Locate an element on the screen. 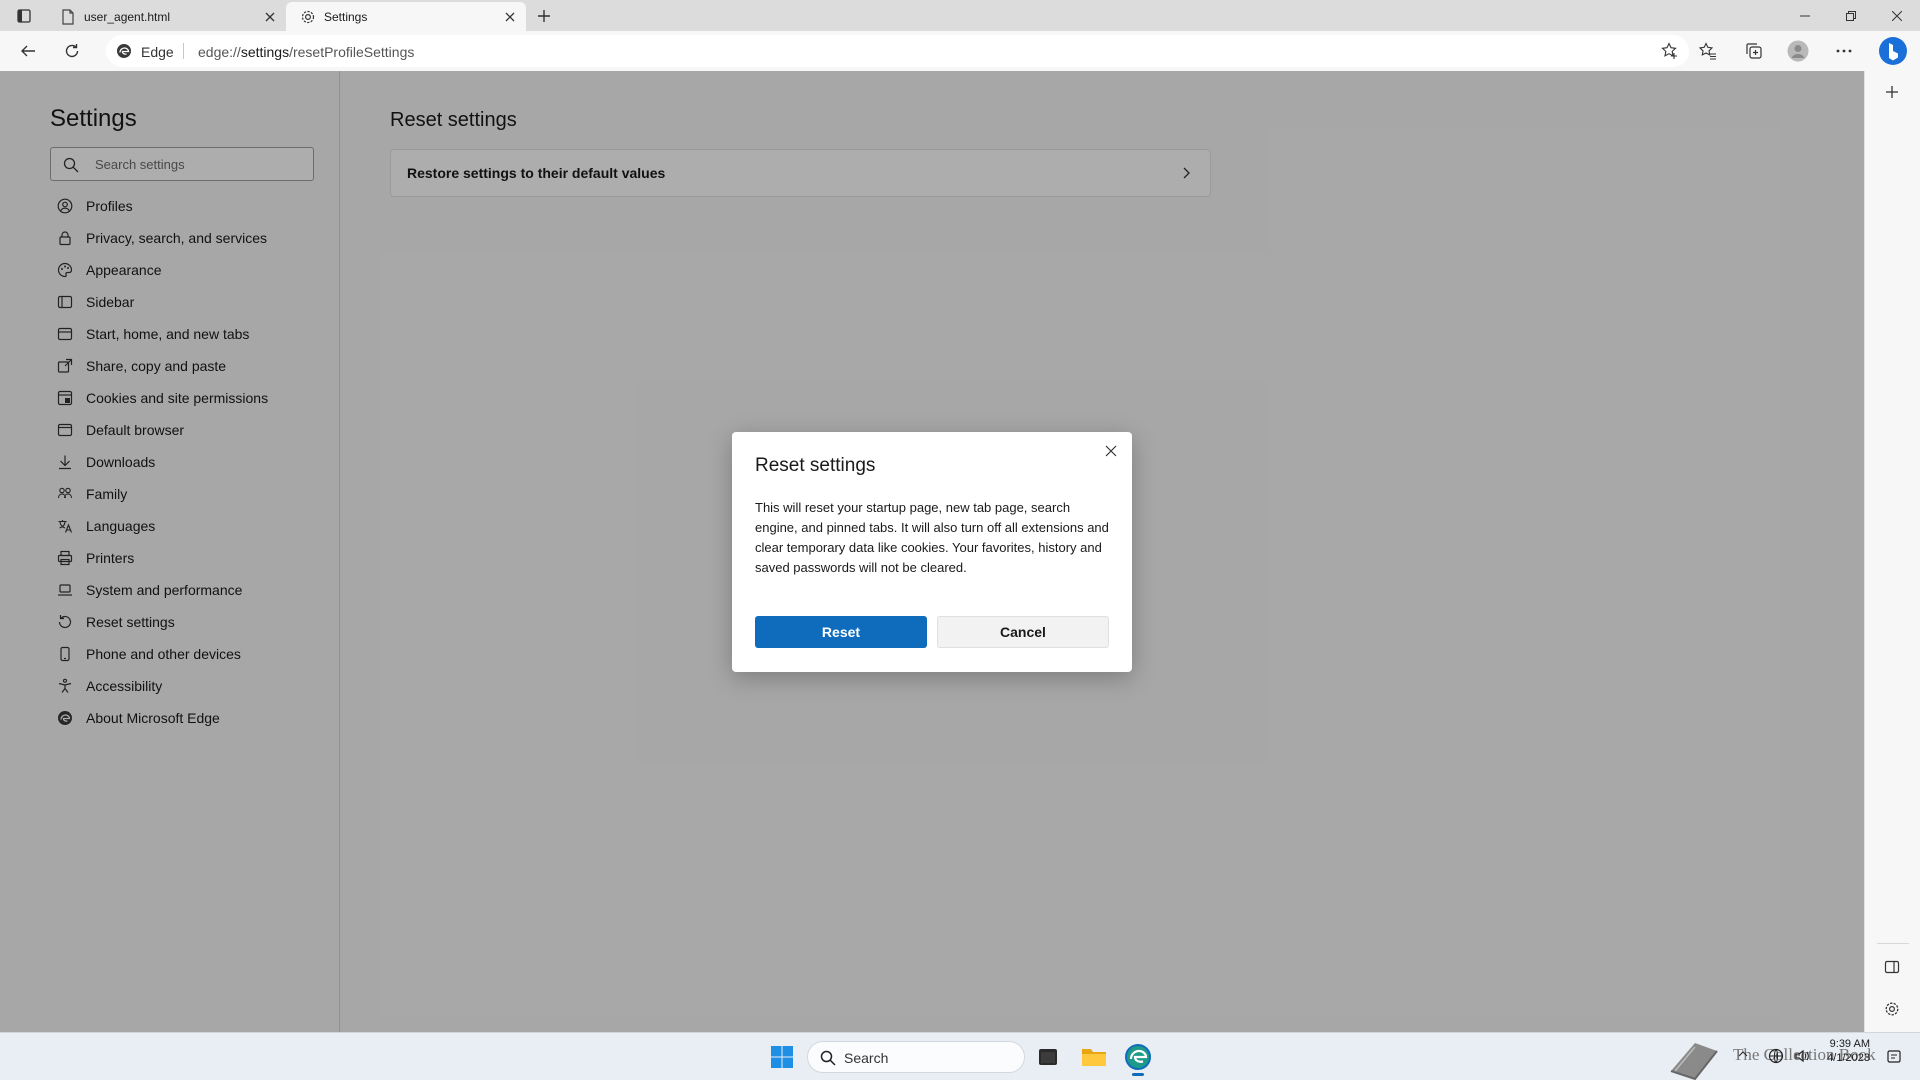 Image resolution: width=1920 pixels, height=1080 pixels. site-identity-label: Edge is located at coordinates (157, 52).